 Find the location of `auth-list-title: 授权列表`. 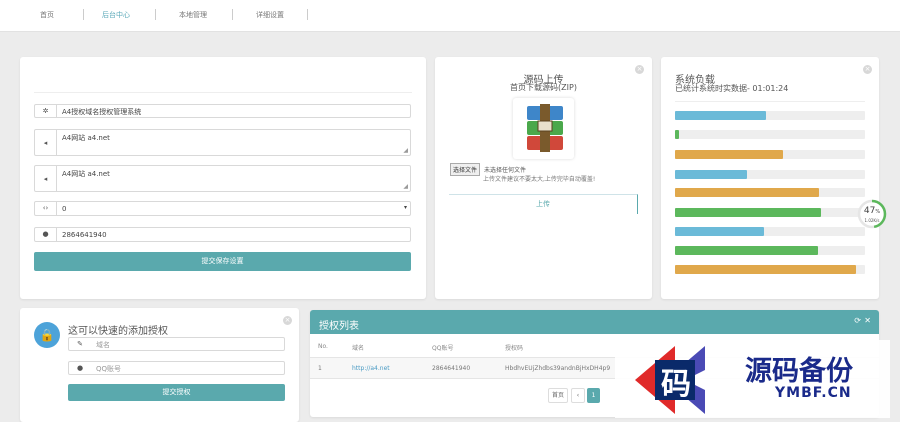

auth-list-title: 授权列表 is located at coordinates (339, 326).